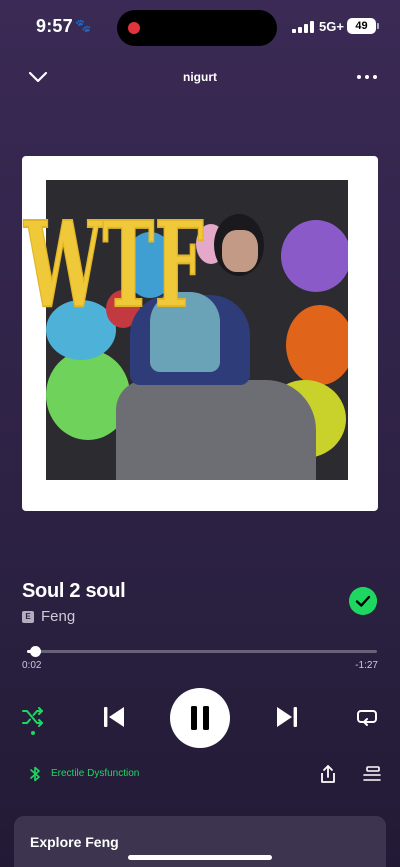 This screenshot has width=400, height=867. What do you see at coordinates (95, 773) in the screenshot?
I see `connected-device-name: Erectile Dysfunction` at bounding box center [95, 773].